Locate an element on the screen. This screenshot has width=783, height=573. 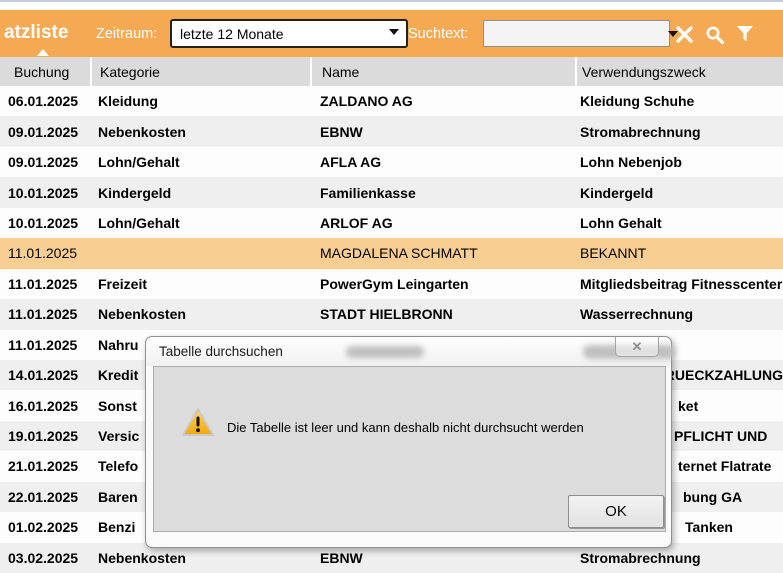
dialog-close-button: ✕ is located at coordinates (637, 347).